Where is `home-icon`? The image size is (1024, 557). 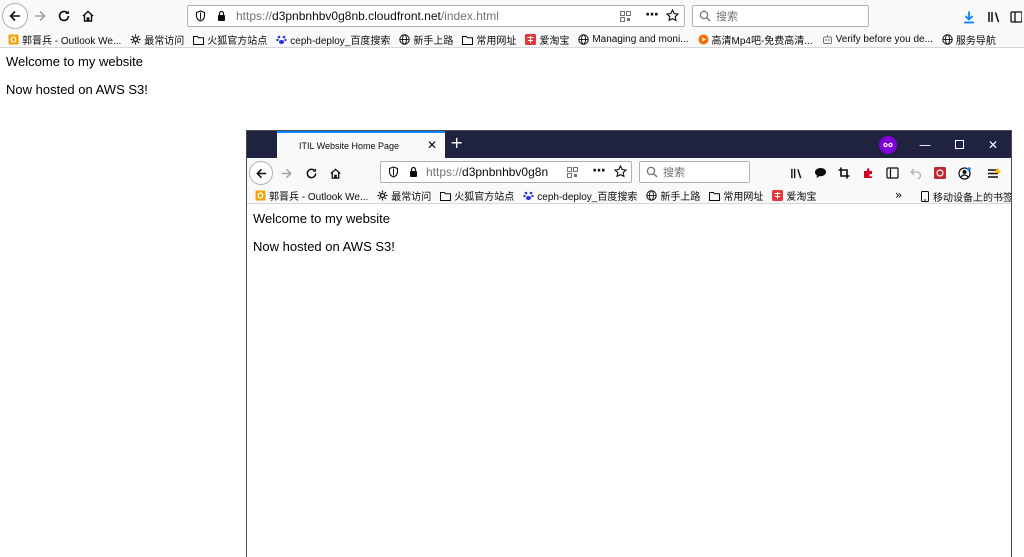
home-icon is located at coordinates (88, 16).